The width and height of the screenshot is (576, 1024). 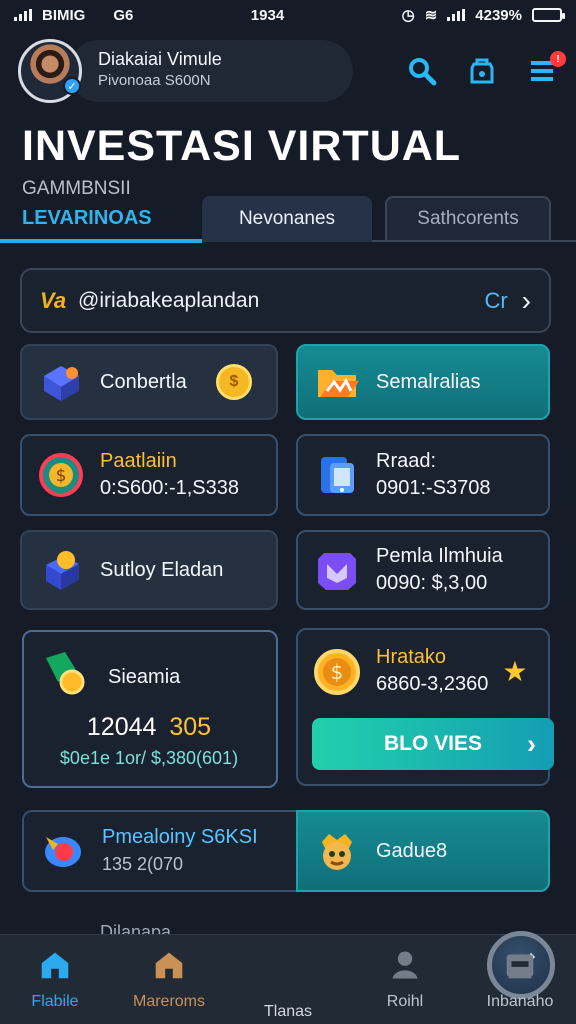 What do you see at coordinates (169, 965) in the screenshot?
I see `market-home-icon` at bounding box center [169, 965].